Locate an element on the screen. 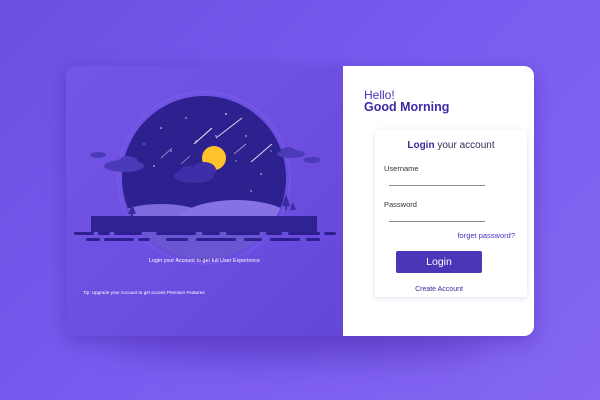  username-input is located at coordinates (437, 181).